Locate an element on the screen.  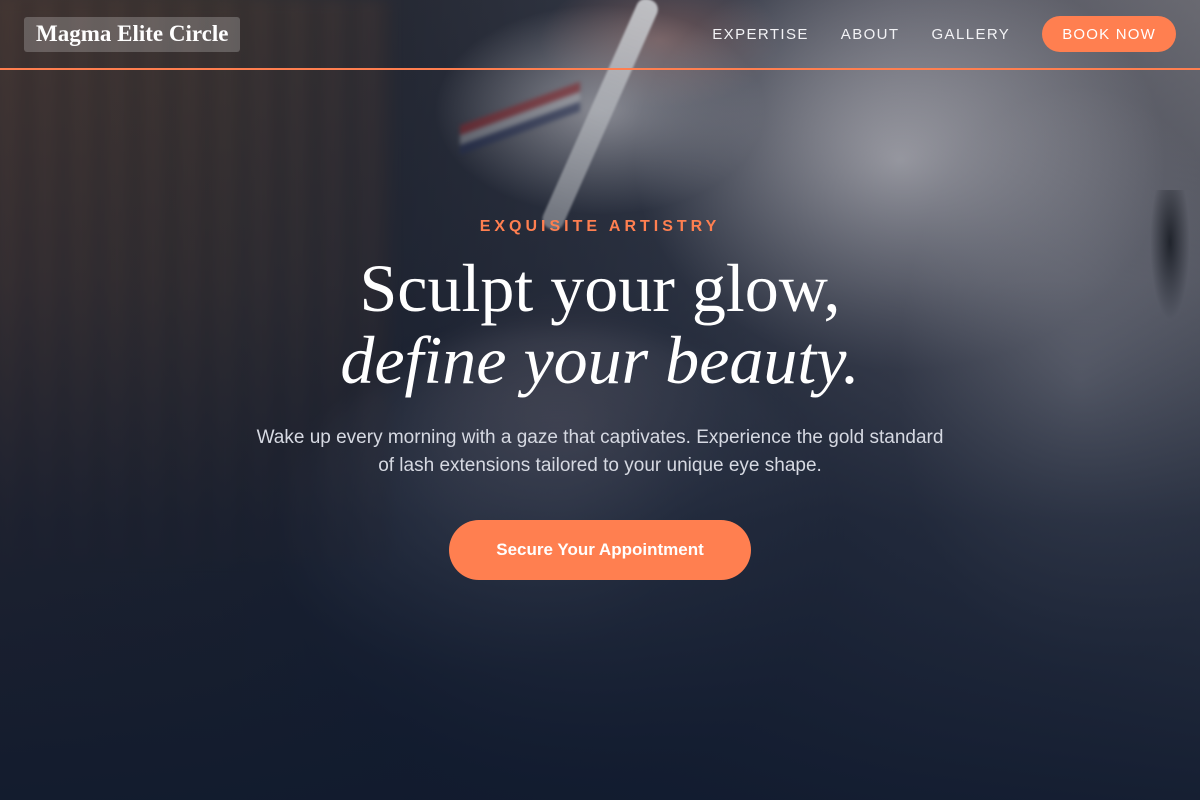
nav-link-gallery: GALLERY is located at coordinates (970, 34).